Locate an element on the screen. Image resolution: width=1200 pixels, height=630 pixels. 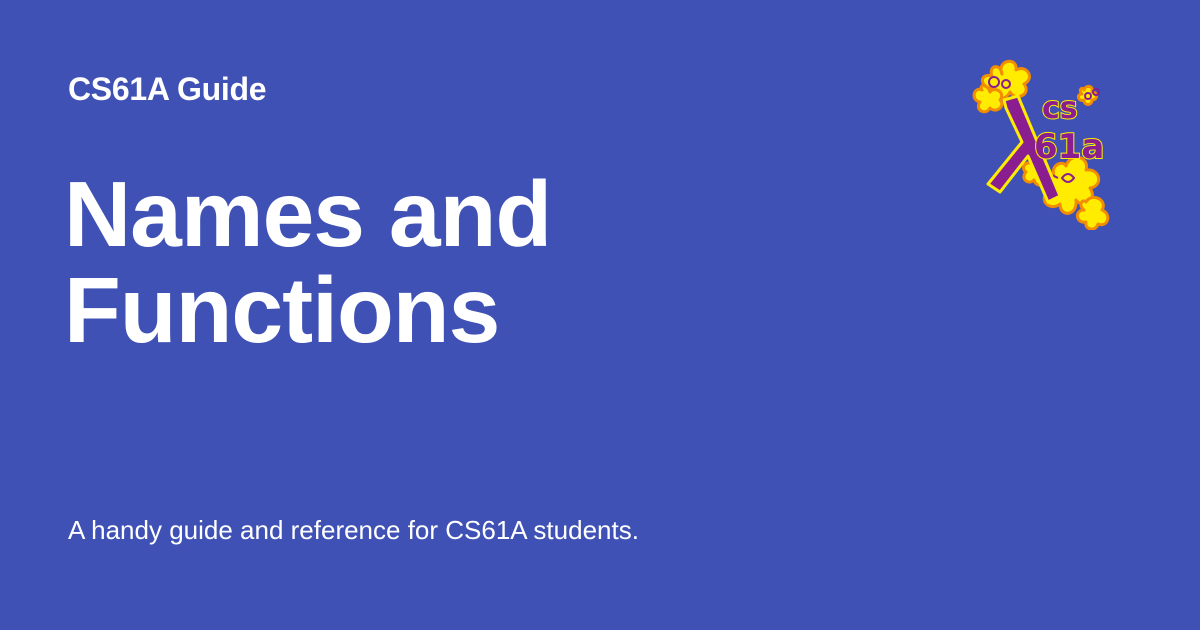
guide-label: CS61A Guide is located at coordinates (167, 89).